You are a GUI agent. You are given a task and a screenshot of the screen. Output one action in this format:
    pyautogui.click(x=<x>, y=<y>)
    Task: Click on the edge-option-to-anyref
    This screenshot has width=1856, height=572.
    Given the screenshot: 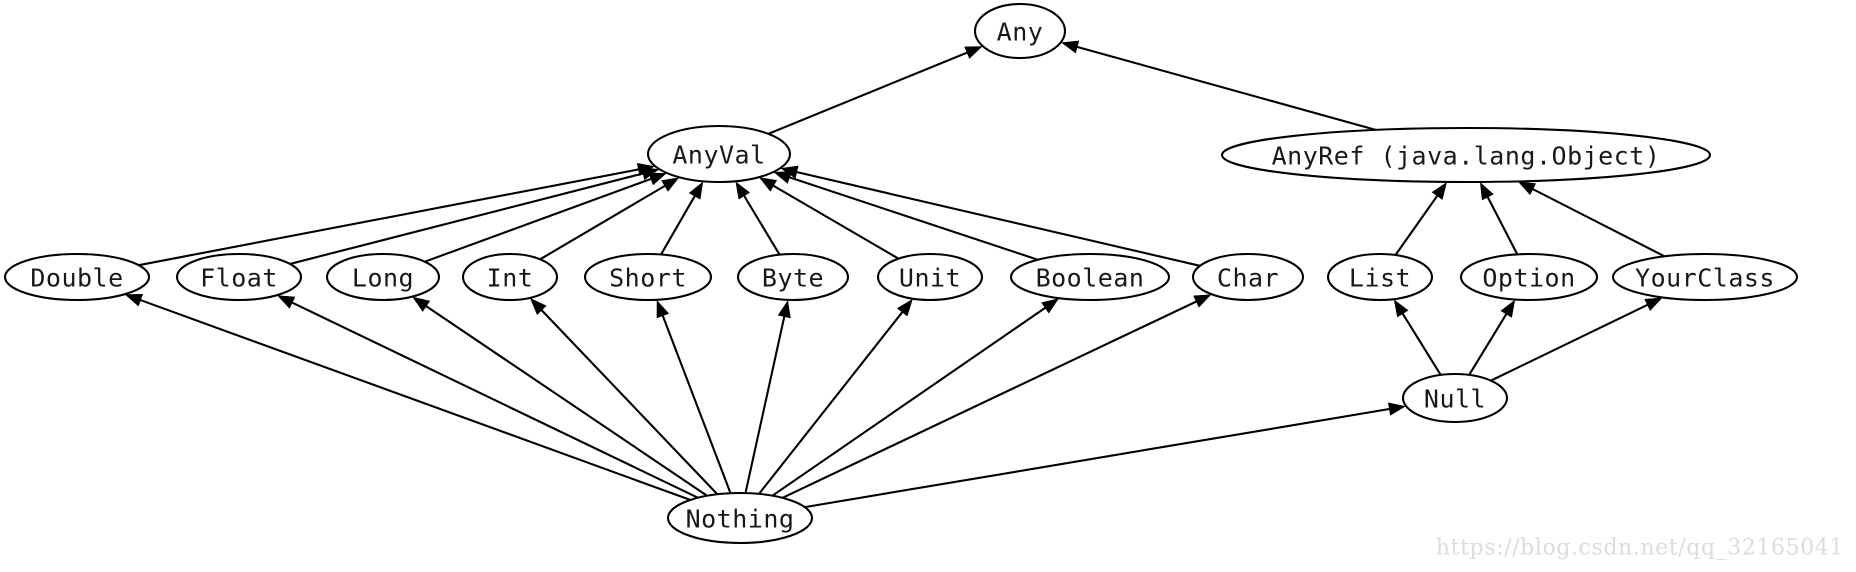 What is the action you would take?
    pyautogui.click(x=1499, y=218)
    